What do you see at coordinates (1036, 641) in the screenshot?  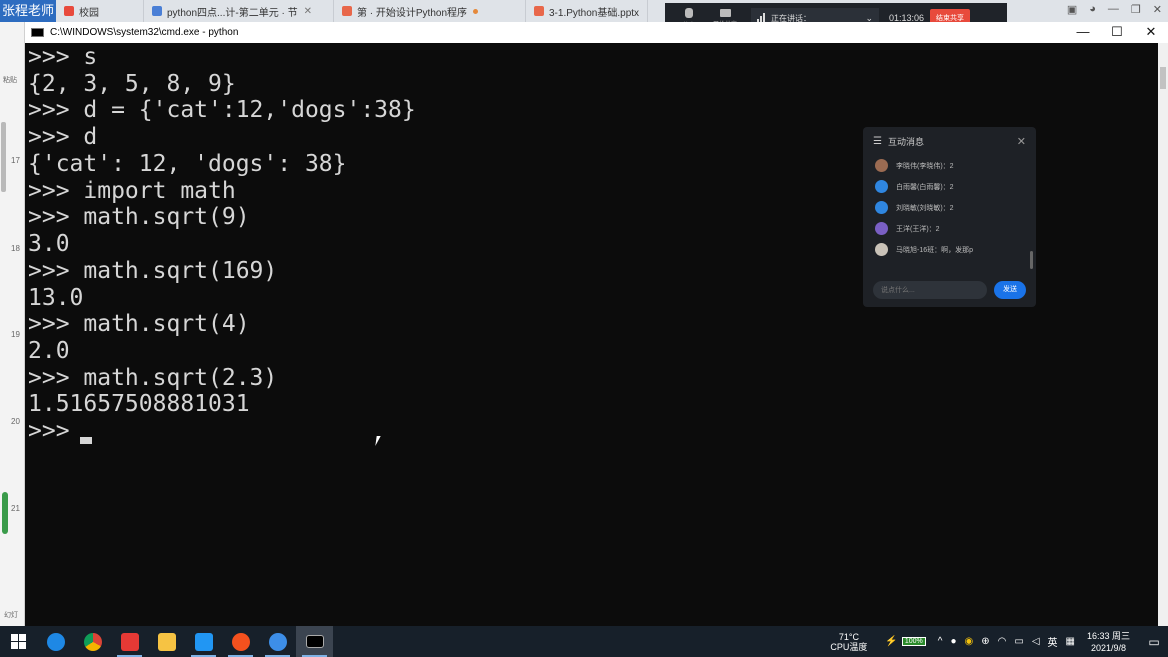 I see `volume-icon: ◁` at bounding box center [1036, 641].